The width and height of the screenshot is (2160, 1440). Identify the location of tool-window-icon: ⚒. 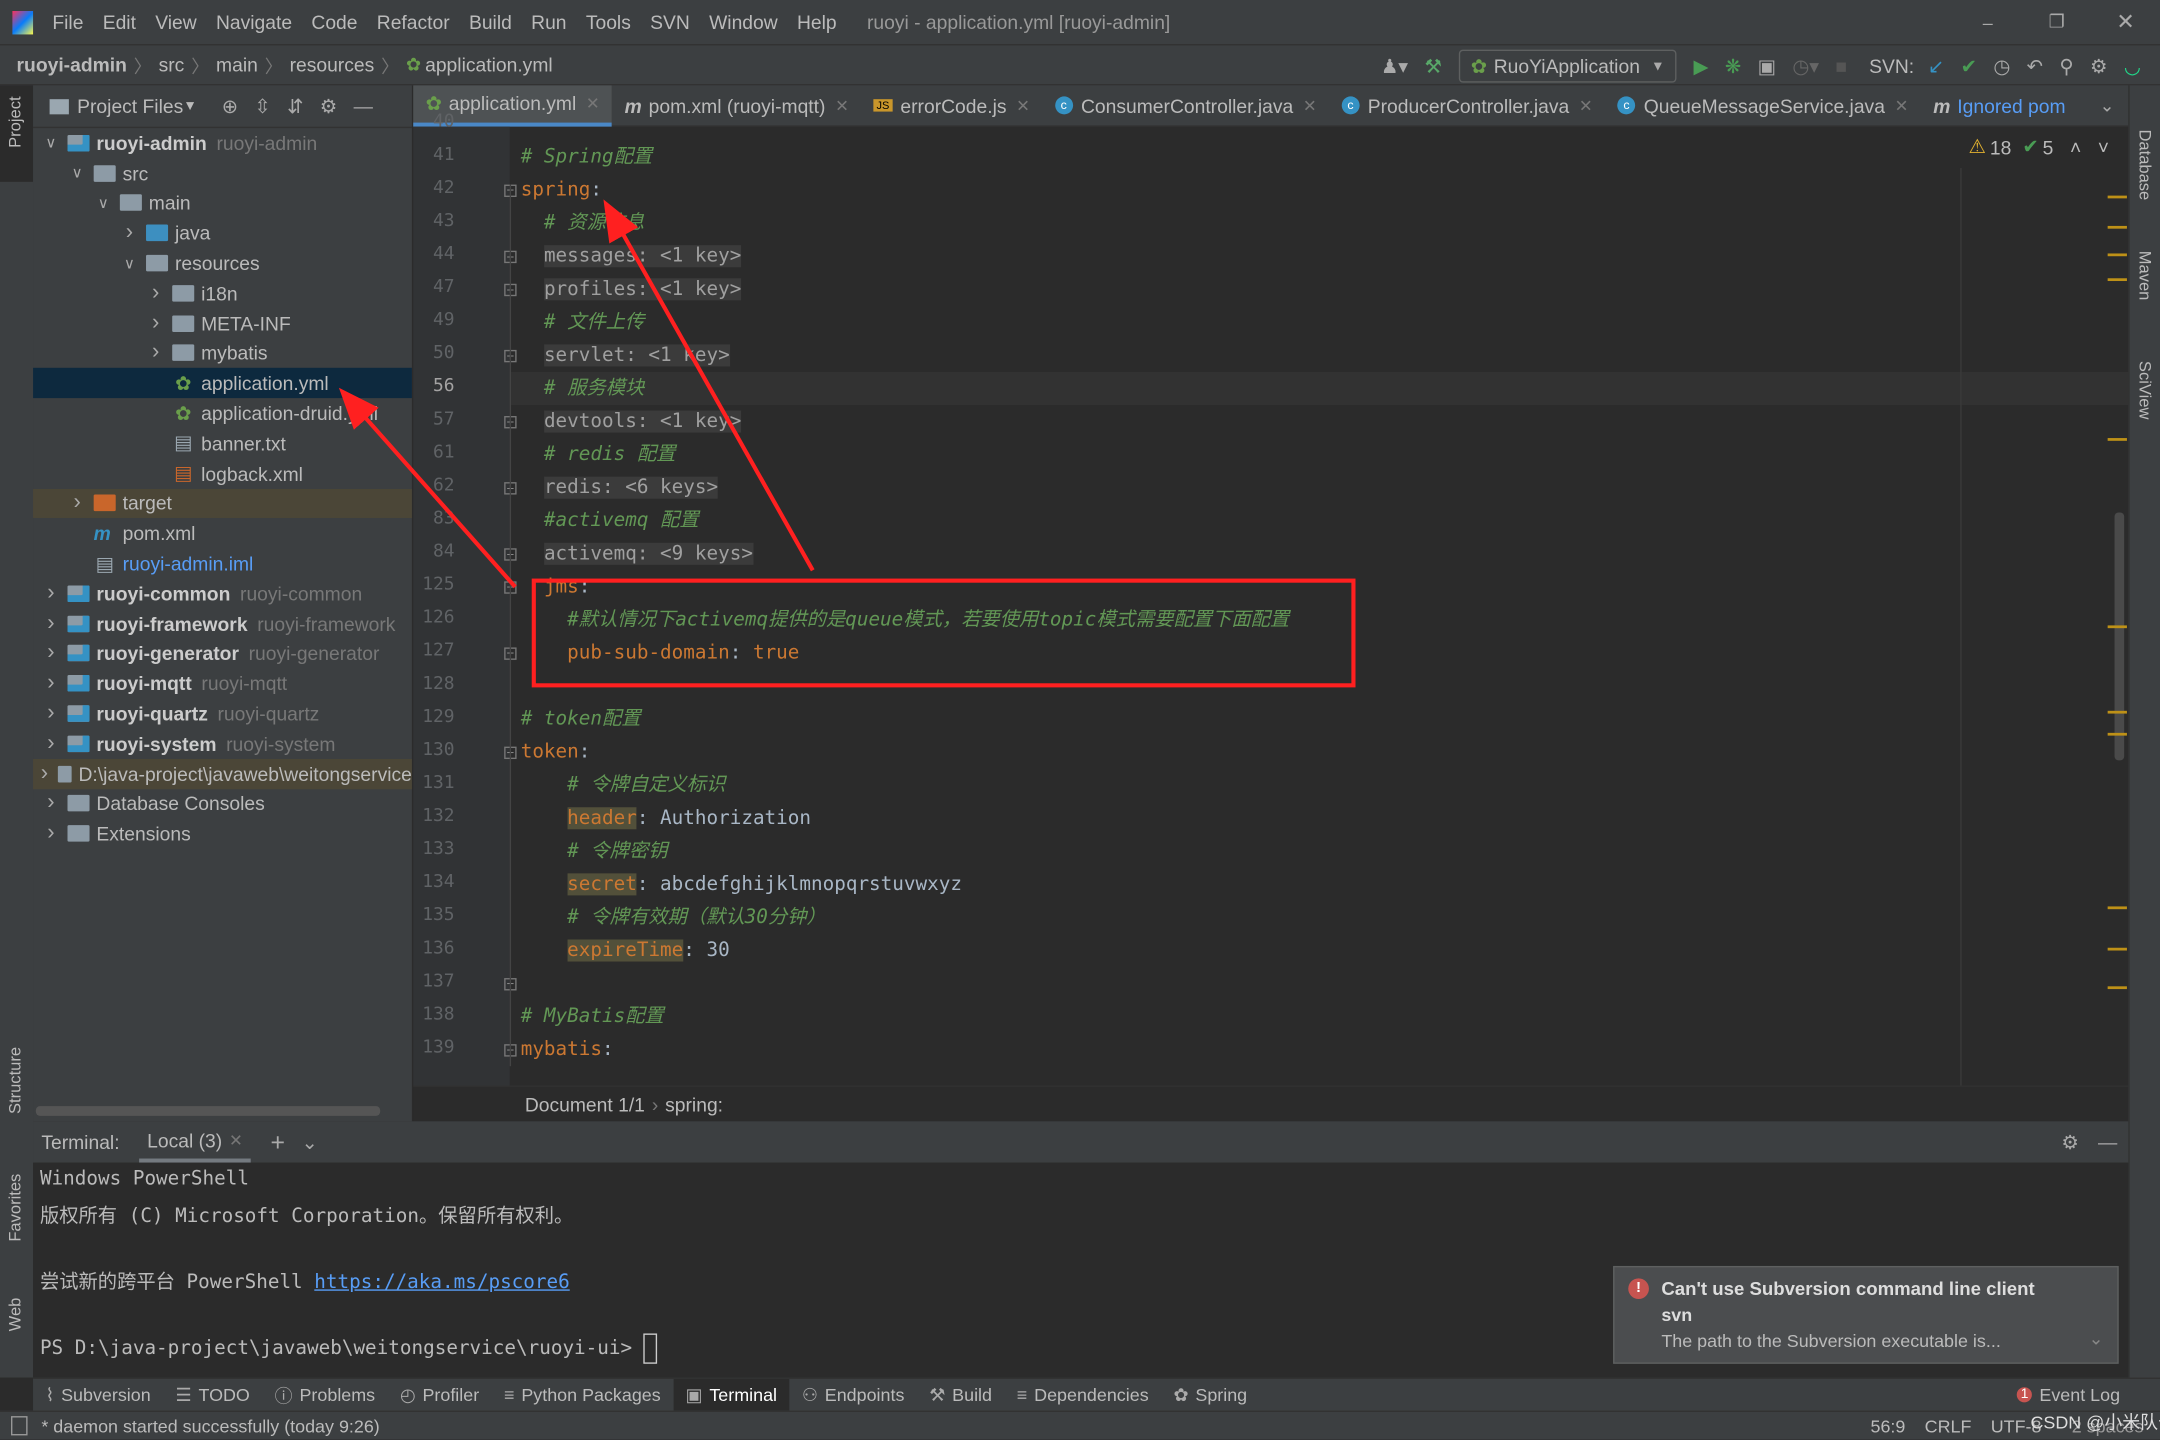
(937, 1394).